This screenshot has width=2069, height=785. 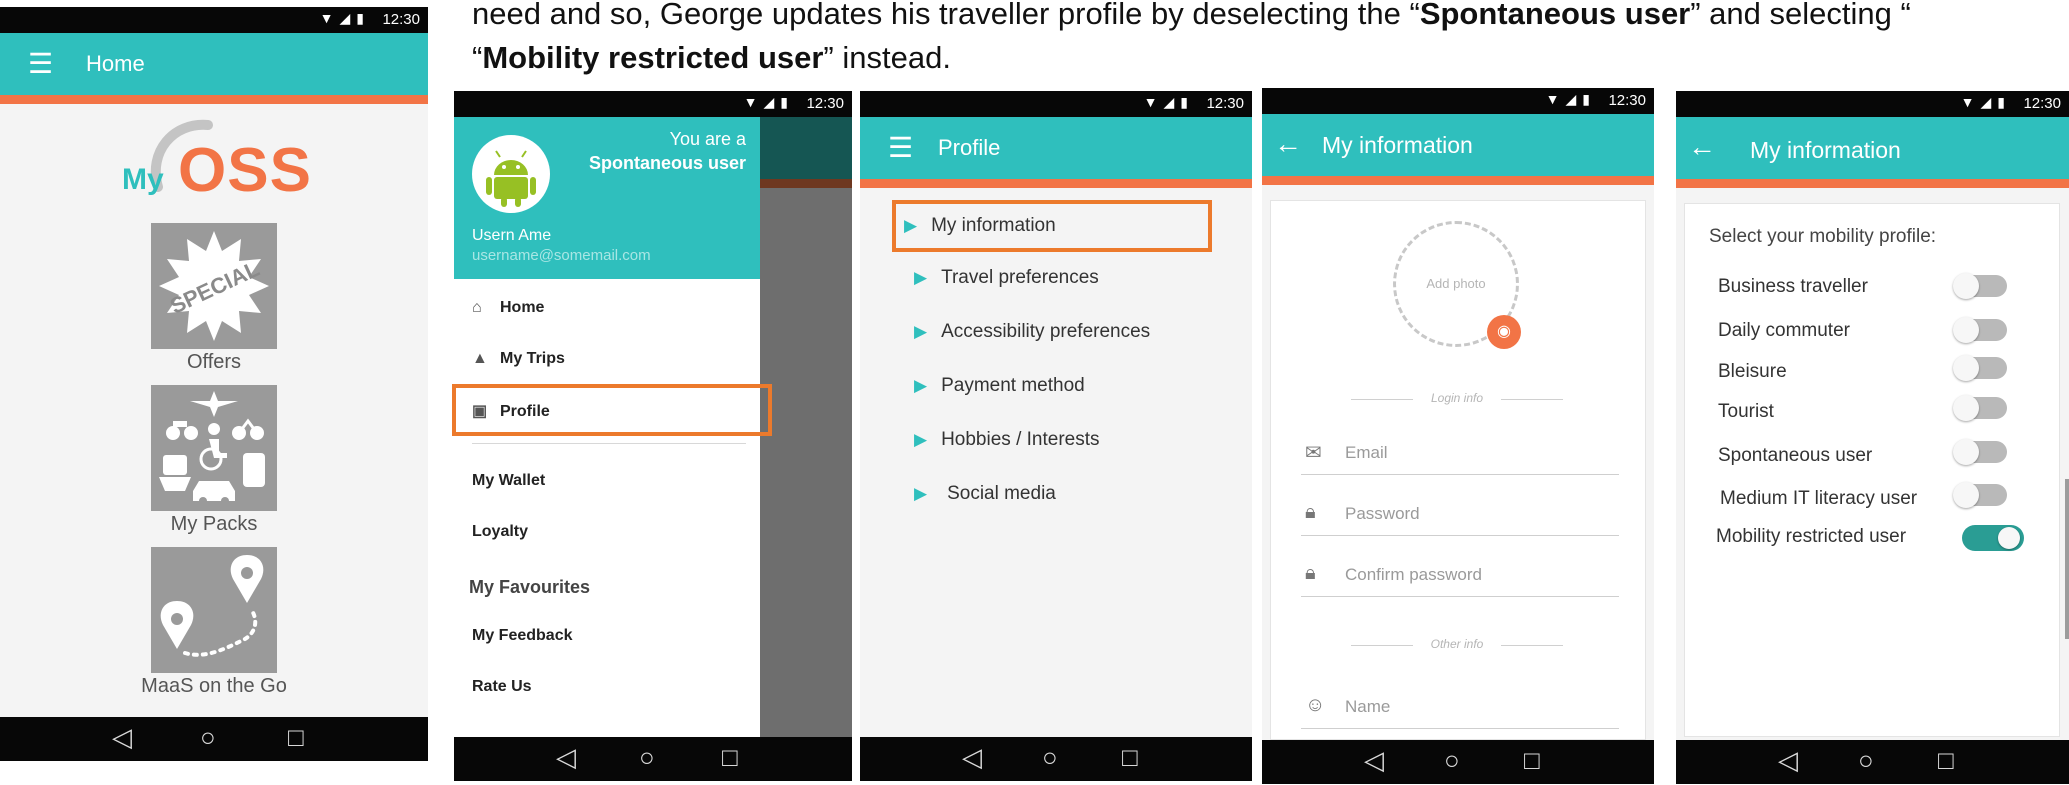 I want to click on dimmed-app-bar, so click(x=806, y=148).